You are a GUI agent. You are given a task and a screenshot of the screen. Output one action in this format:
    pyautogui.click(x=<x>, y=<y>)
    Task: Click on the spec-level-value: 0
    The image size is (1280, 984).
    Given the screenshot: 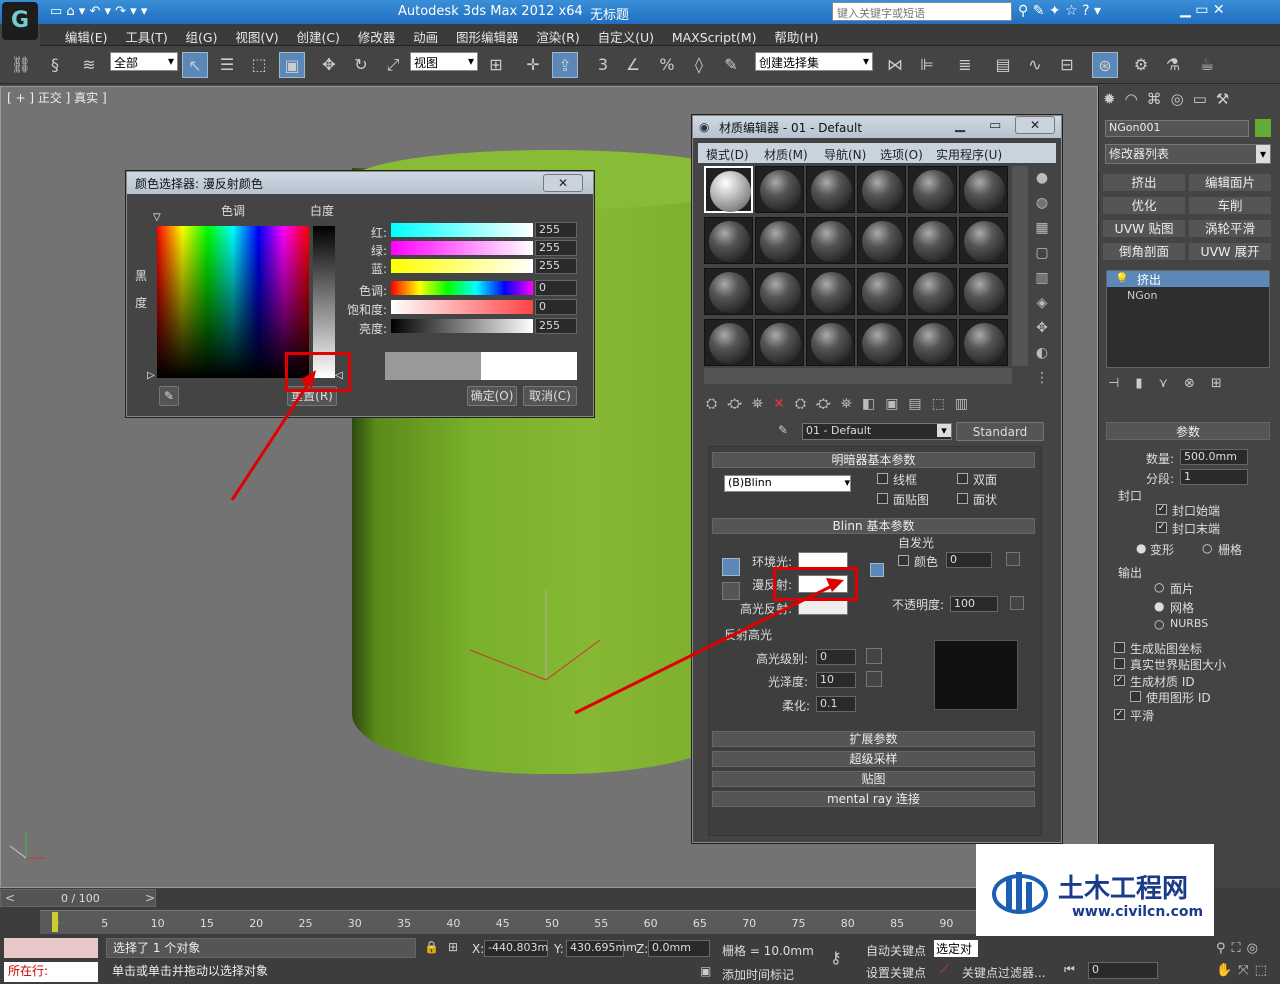 What is the action you would take?
    pyautogui.click(x=836, y=657)
    